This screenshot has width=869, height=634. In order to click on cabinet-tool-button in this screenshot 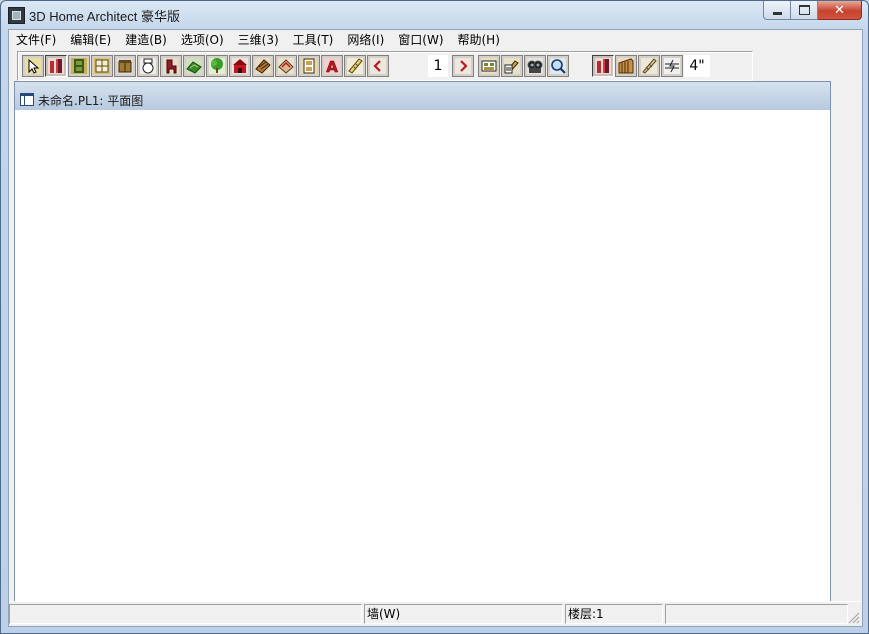, I will do `click(125, 66)`.